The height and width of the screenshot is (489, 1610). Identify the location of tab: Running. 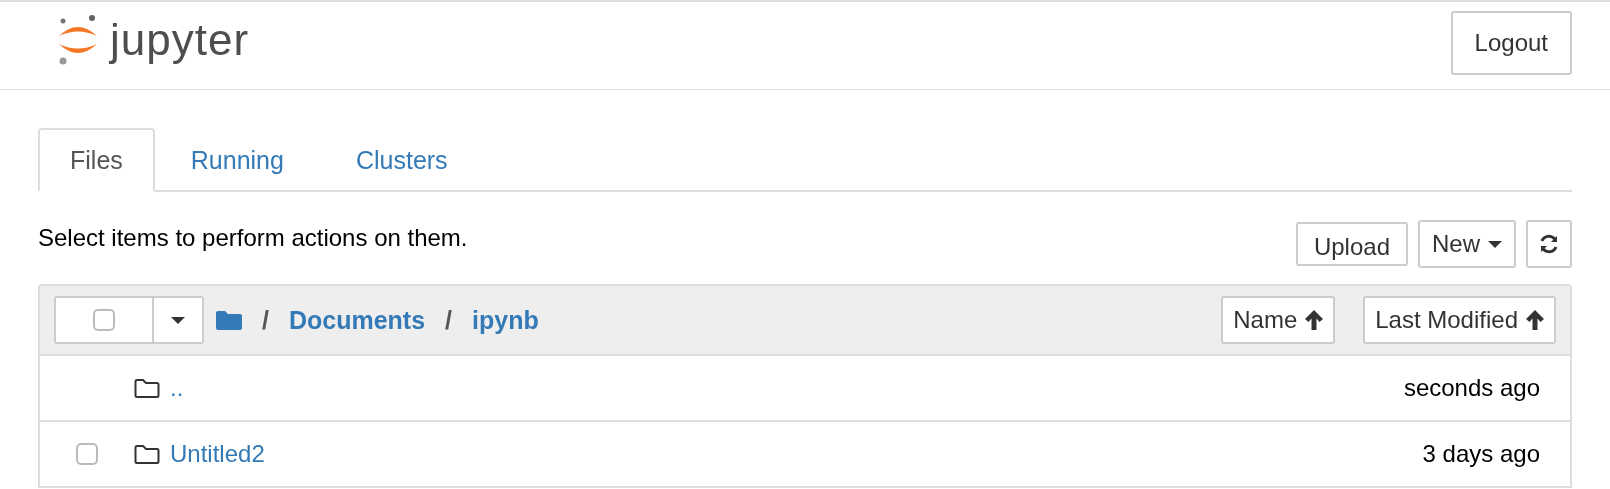
(237, 160).